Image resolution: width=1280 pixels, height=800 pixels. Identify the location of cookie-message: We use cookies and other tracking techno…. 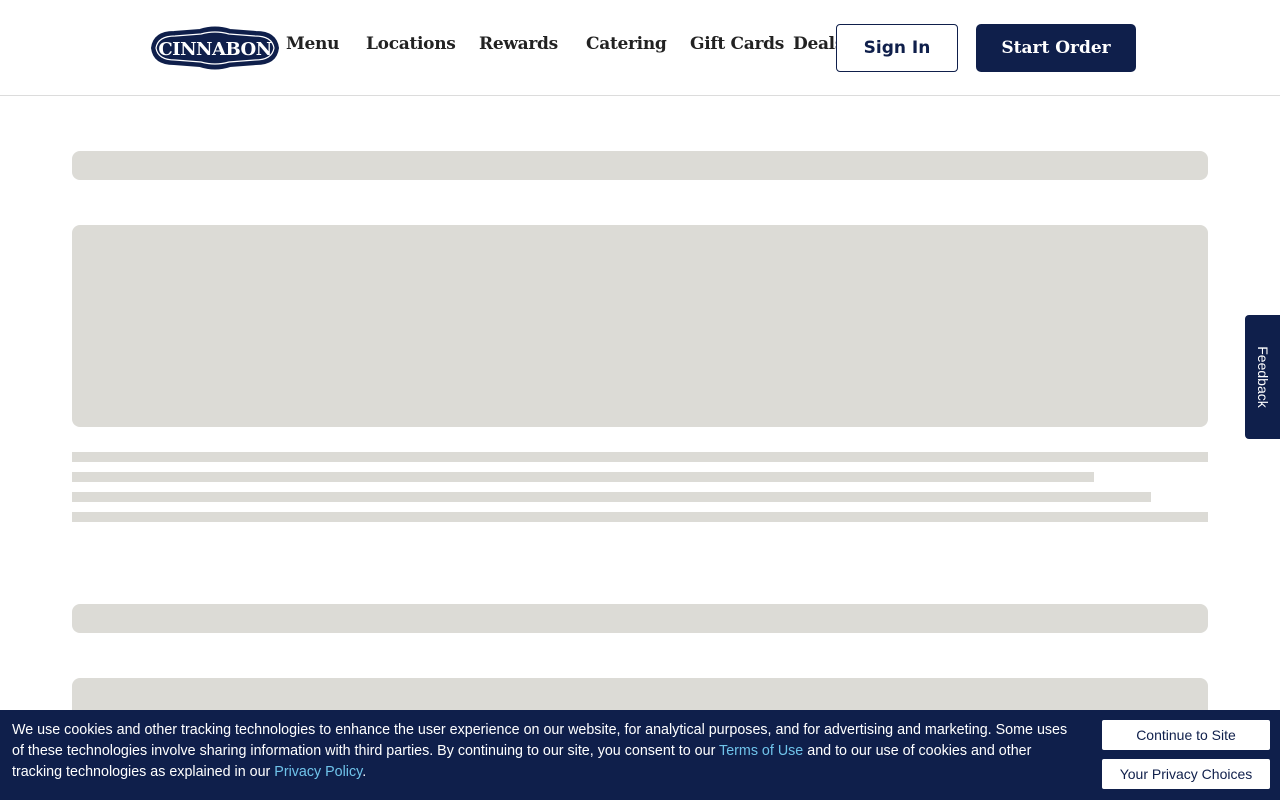
(544, 751).